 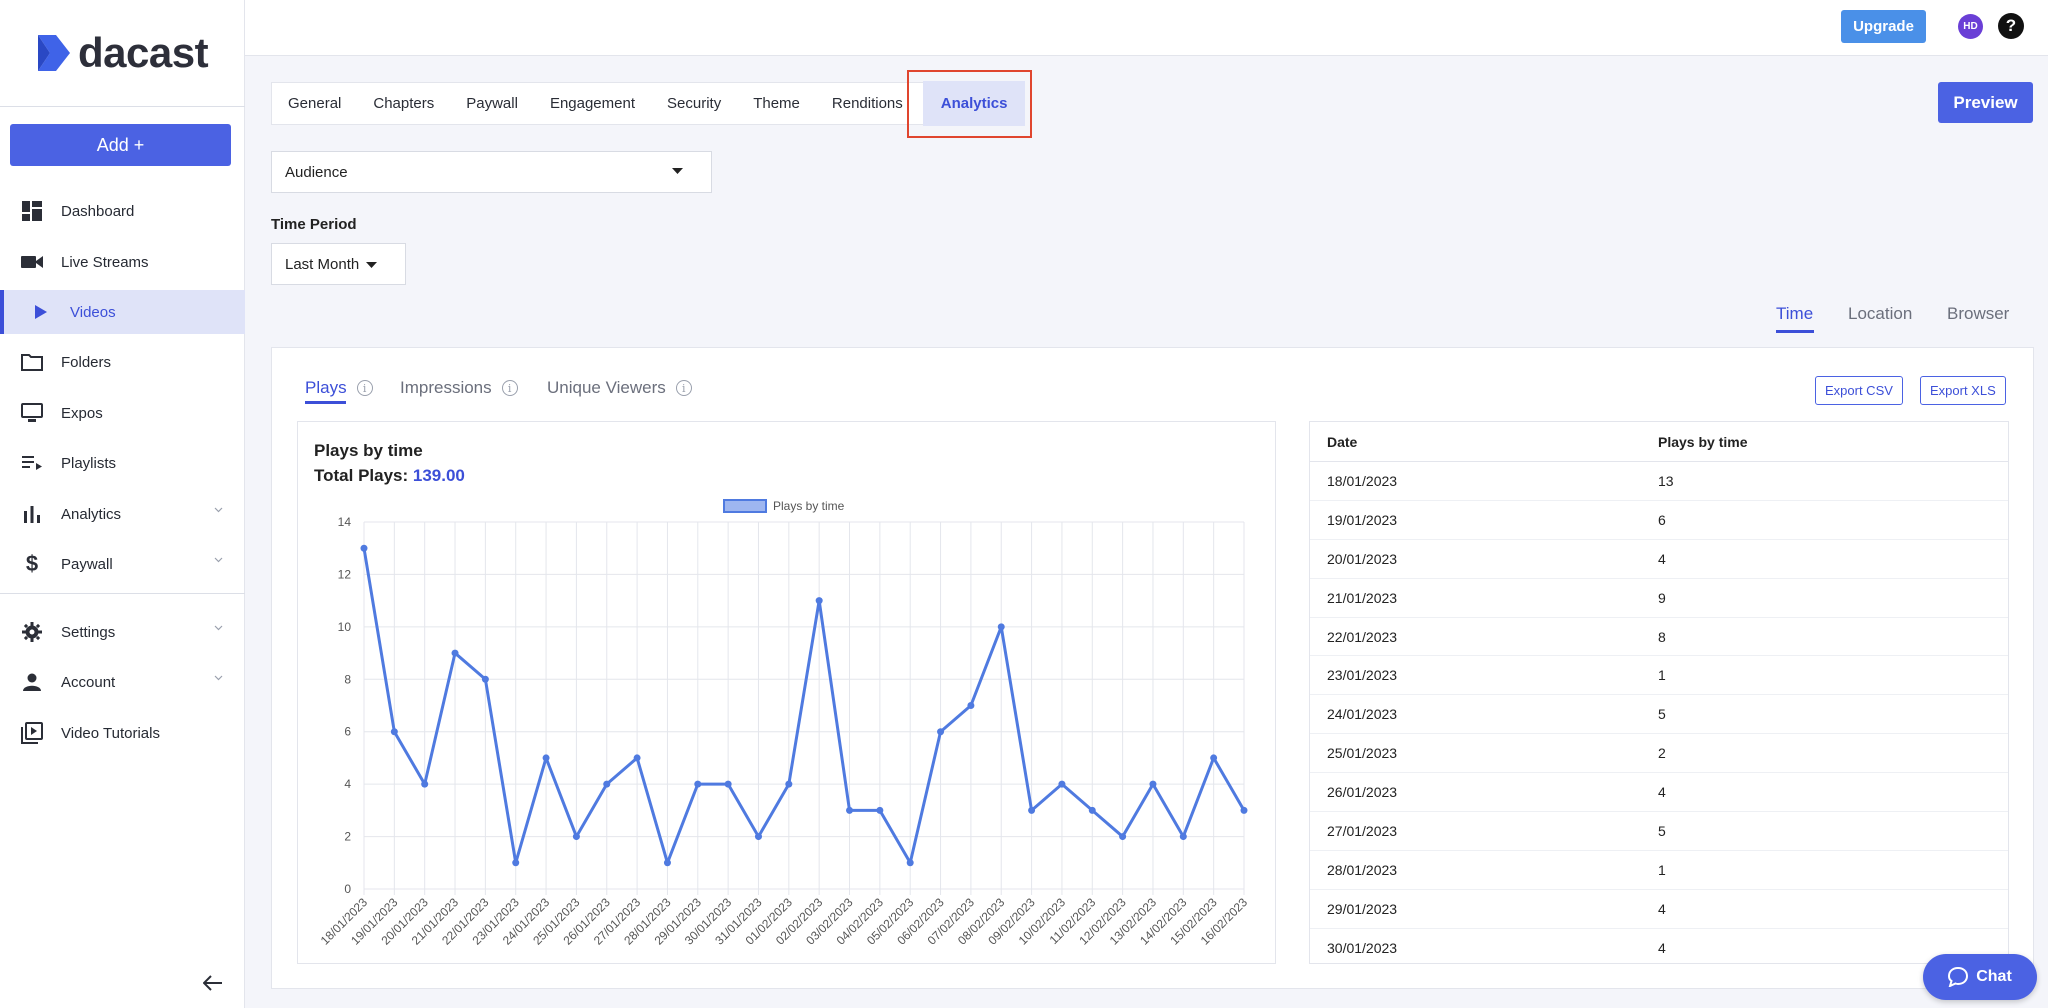 What do you see at coordinates (1978, 314) in the screenshot?
I see `view-tab-browser: Browser` at bounding box center [1978, 314].